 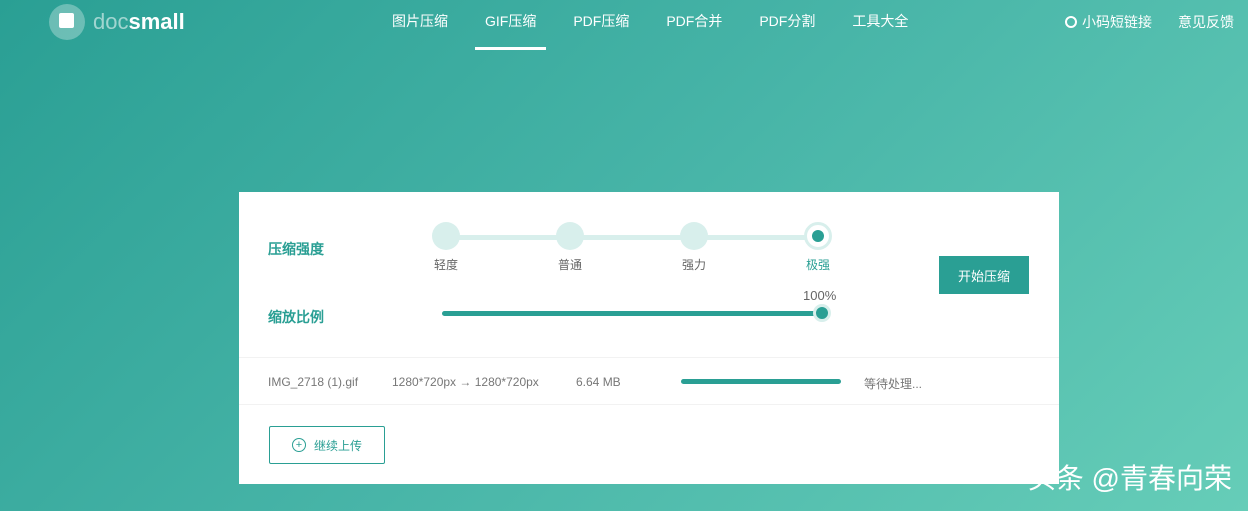 What do you see at coordinates (693, 265) in the screenshot?
I see `strength-label-strong: 强力` at bounding box center [693, 265].